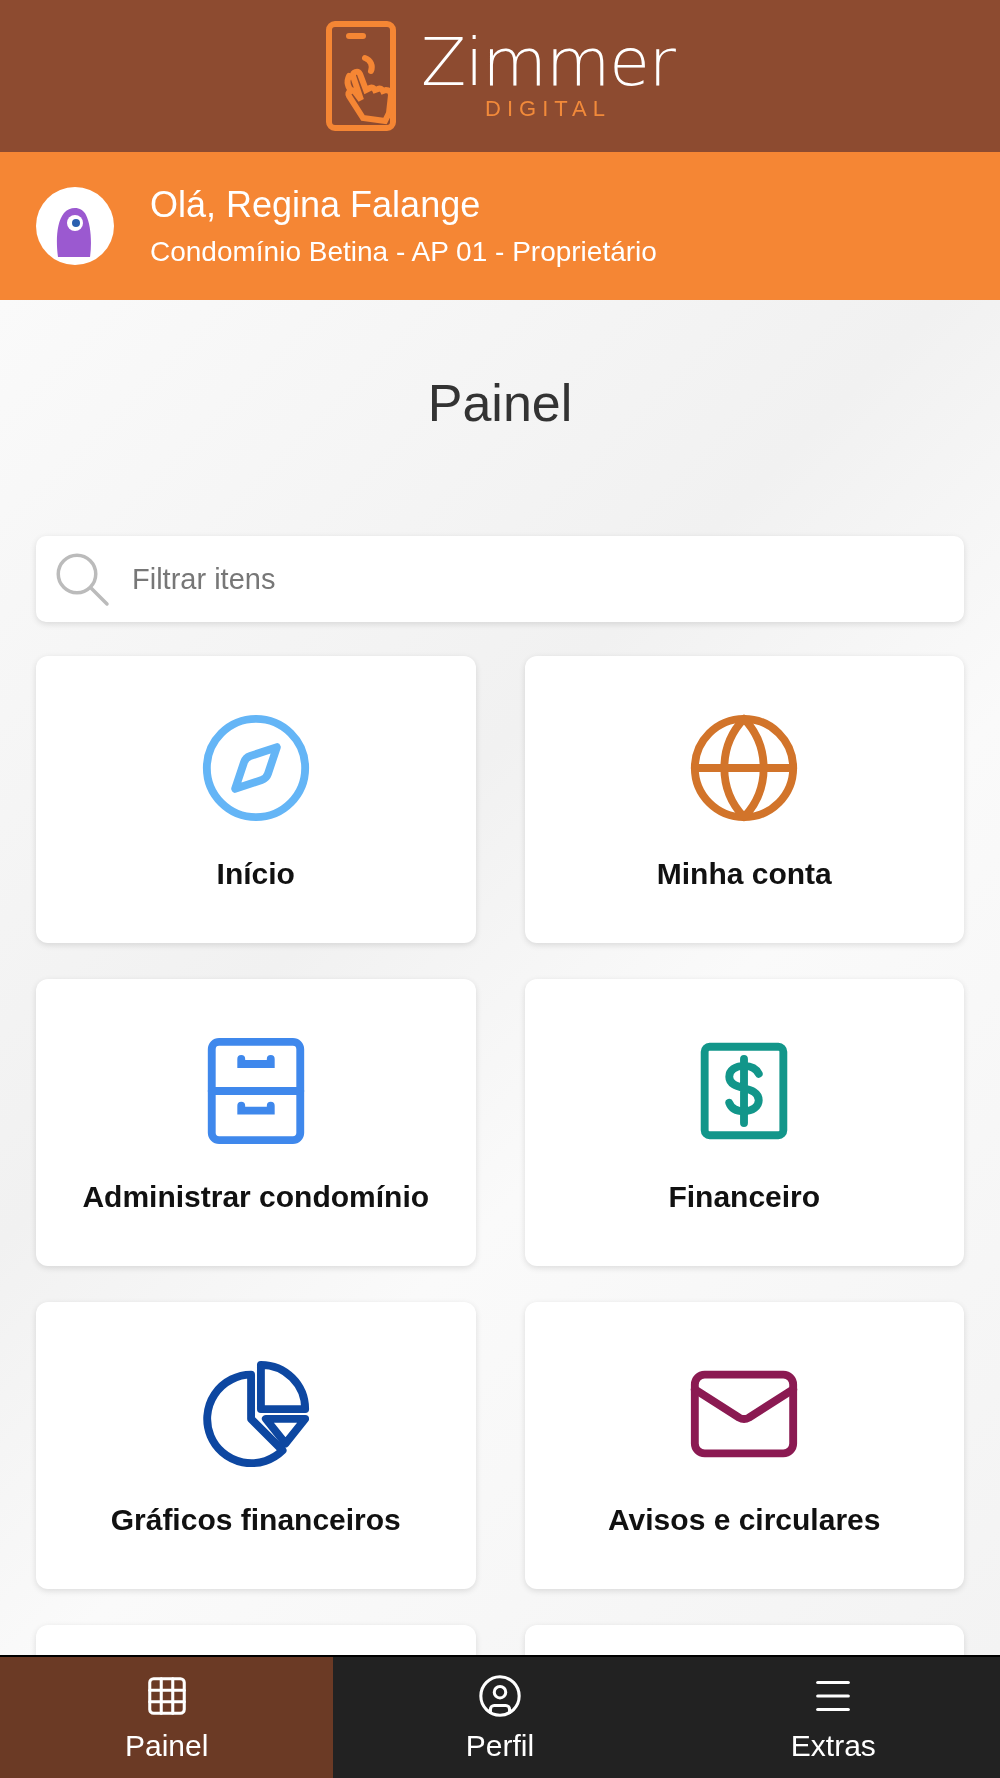 The image size is (1000, 1778). What do you see at coordinates (744, 1446) in the screenshot?
I see `menu-card: Avisos e circulares` at bounding box center [744, 1446].